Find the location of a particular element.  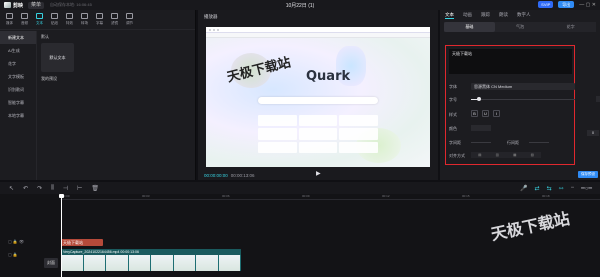

save-preset-button: 保存预设 is located at coordinates (588, 174).